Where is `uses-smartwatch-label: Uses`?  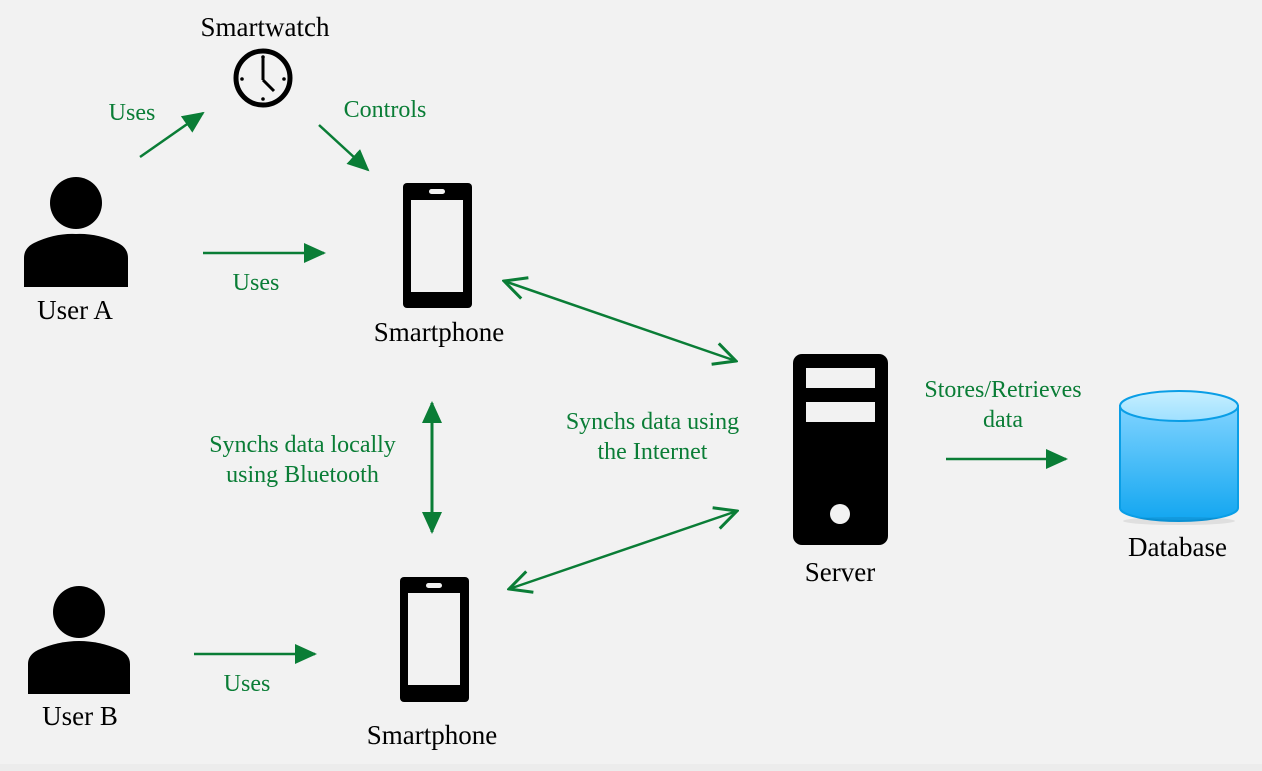
uses-smartwatch-label: Uses is located at coordinates (132, 113).